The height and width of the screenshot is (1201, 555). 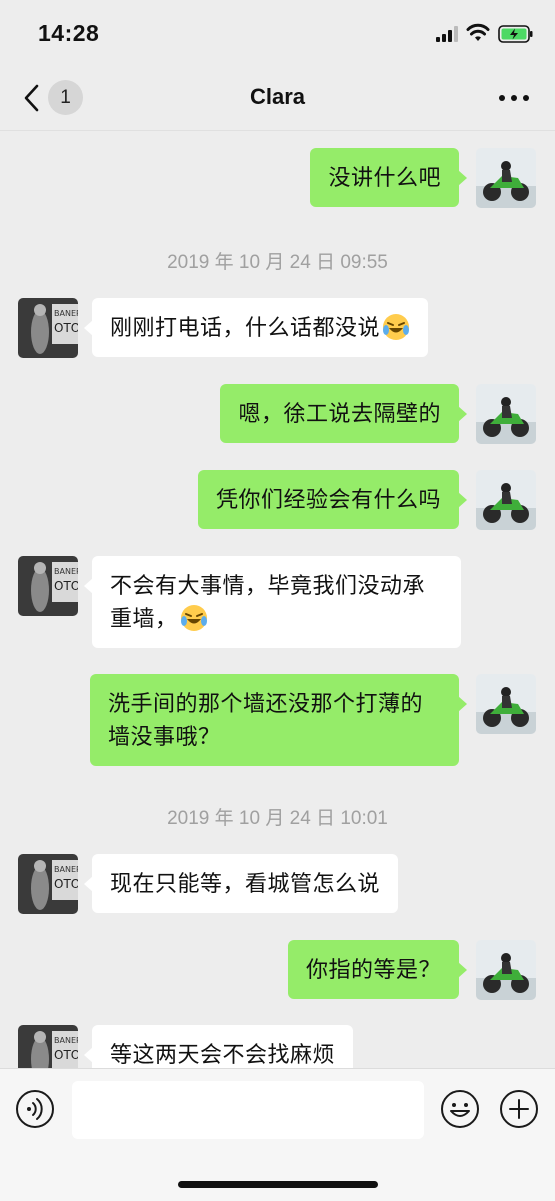 I want to click on outgoing-message-bubble: 嗯，徐工说去隔壁的, so click(x=343, y=413).